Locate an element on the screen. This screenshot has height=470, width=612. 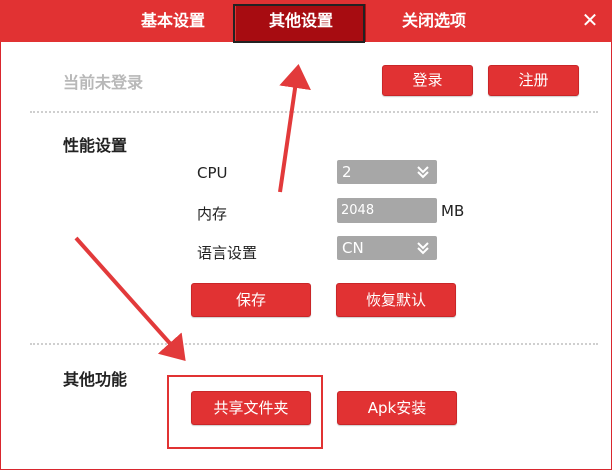
memory-label: 内存 is located at coordinates (212, 214).